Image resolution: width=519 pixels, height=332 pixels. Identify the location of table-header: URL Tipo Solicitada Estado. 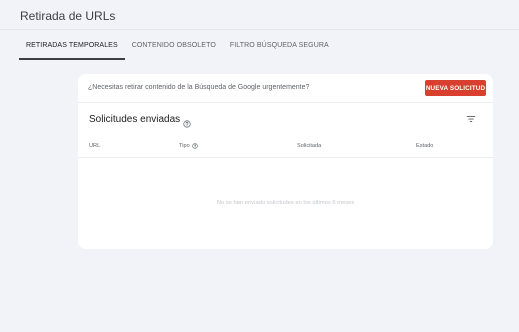
(285, 148).